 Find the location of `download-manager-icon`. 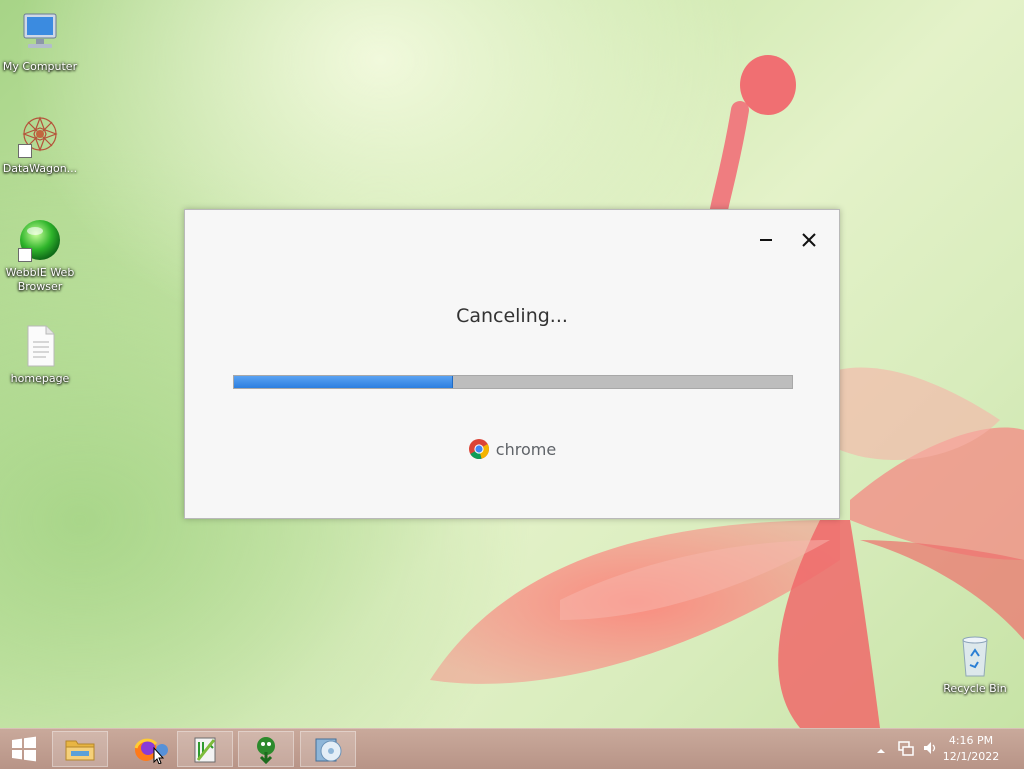

download-manager-icon is located at coordinates (266, 750).